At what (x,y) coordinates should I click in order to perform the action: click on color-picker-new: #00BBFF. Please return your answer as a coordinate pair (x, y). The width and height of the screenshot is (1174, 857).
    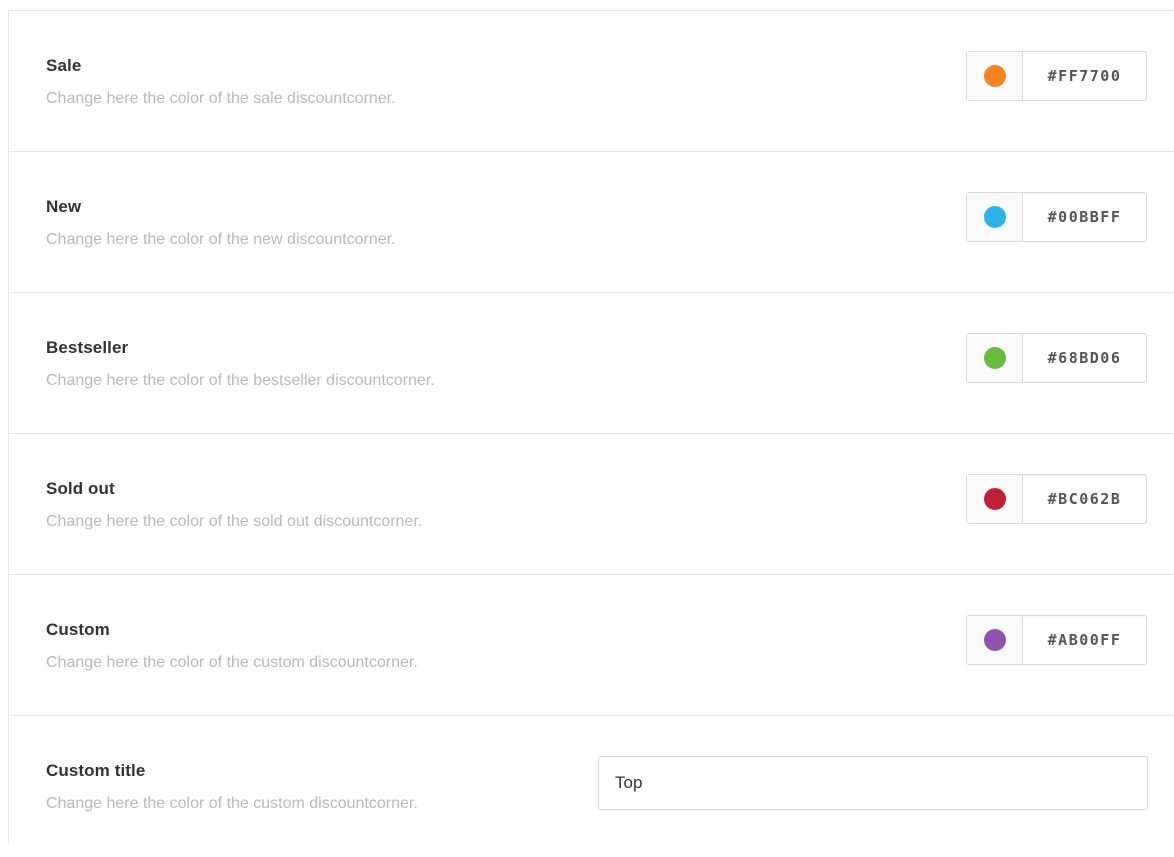
    Looking at the image, I should click on (1056, 217).